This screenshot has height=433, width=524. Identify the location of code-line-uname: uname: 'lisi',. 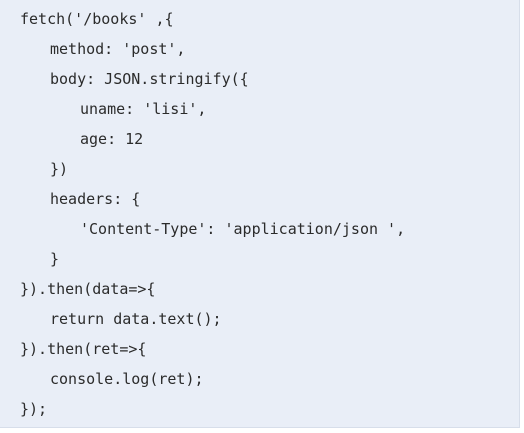
(143, 109).